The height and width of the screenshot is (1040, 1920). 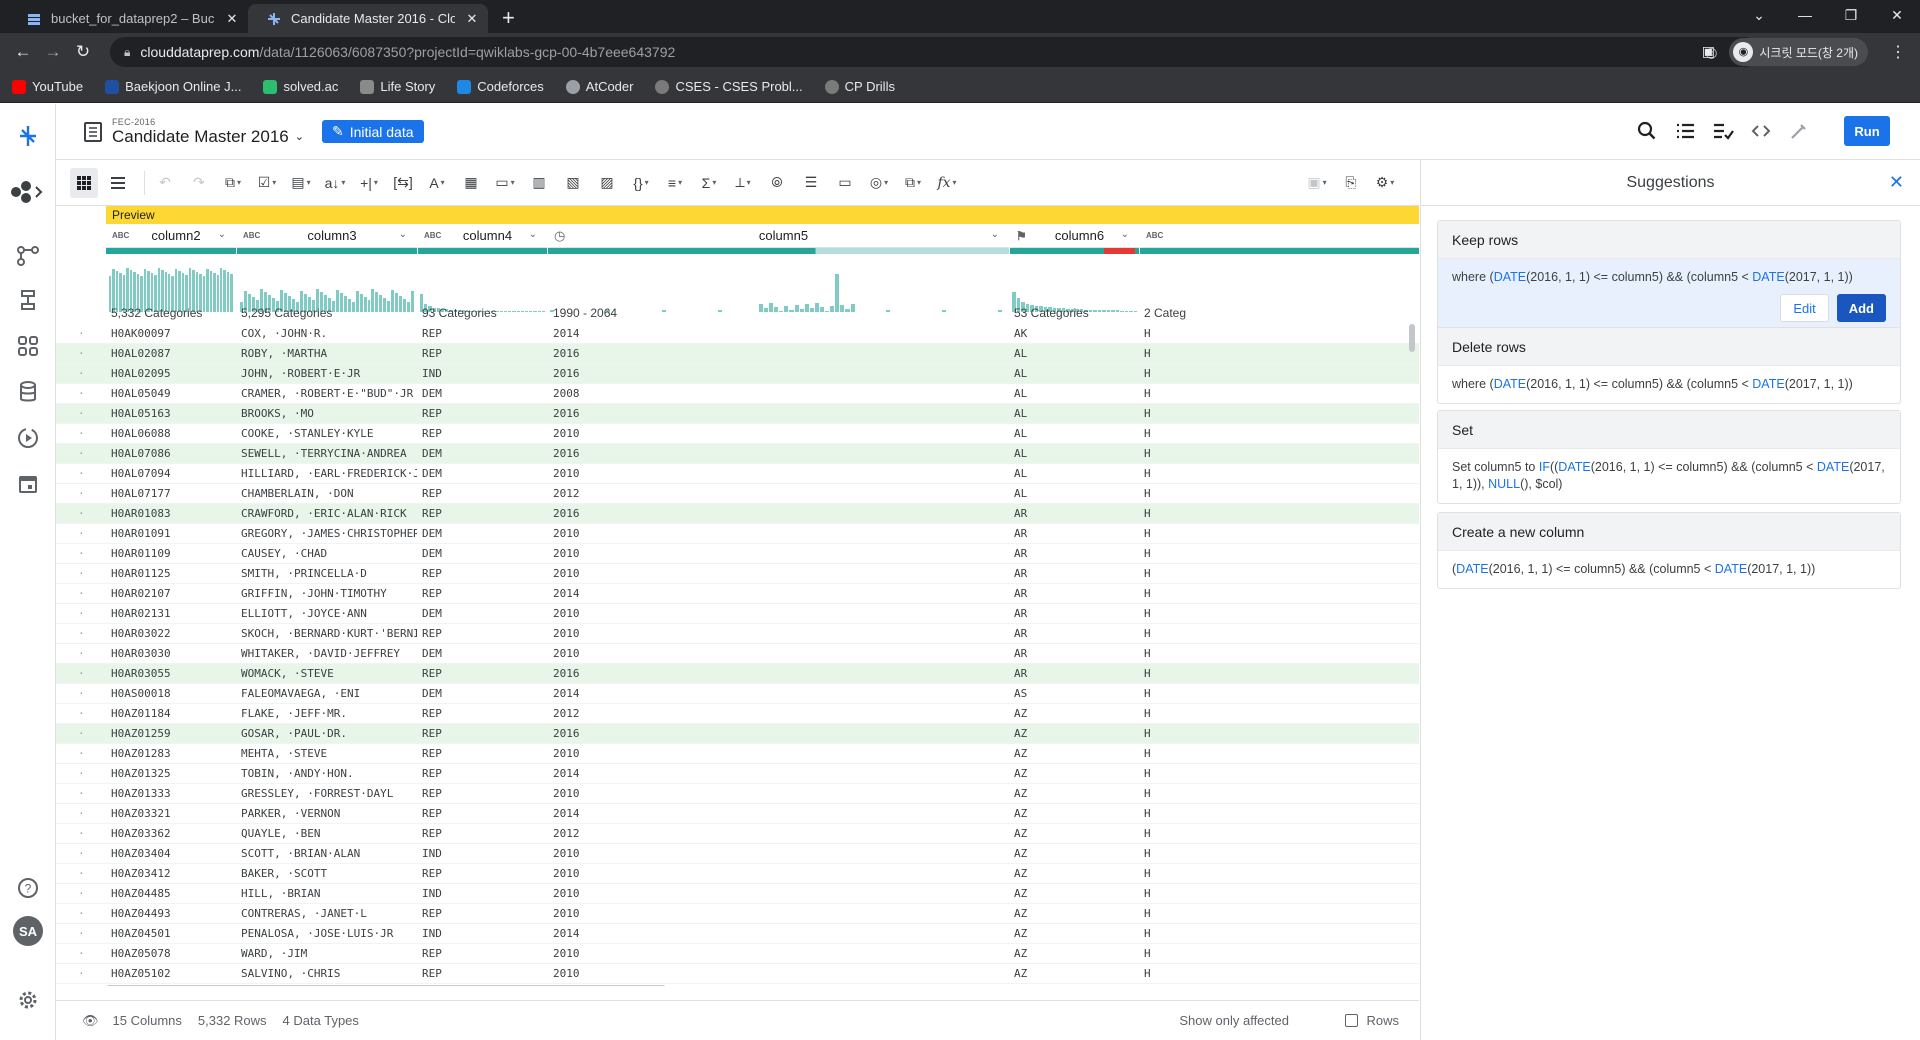 What do you see at coordinates (599, 86) in the screenshot?
I see `bookmark-atcoder: AtCoder` at bounding box center [599, 86].